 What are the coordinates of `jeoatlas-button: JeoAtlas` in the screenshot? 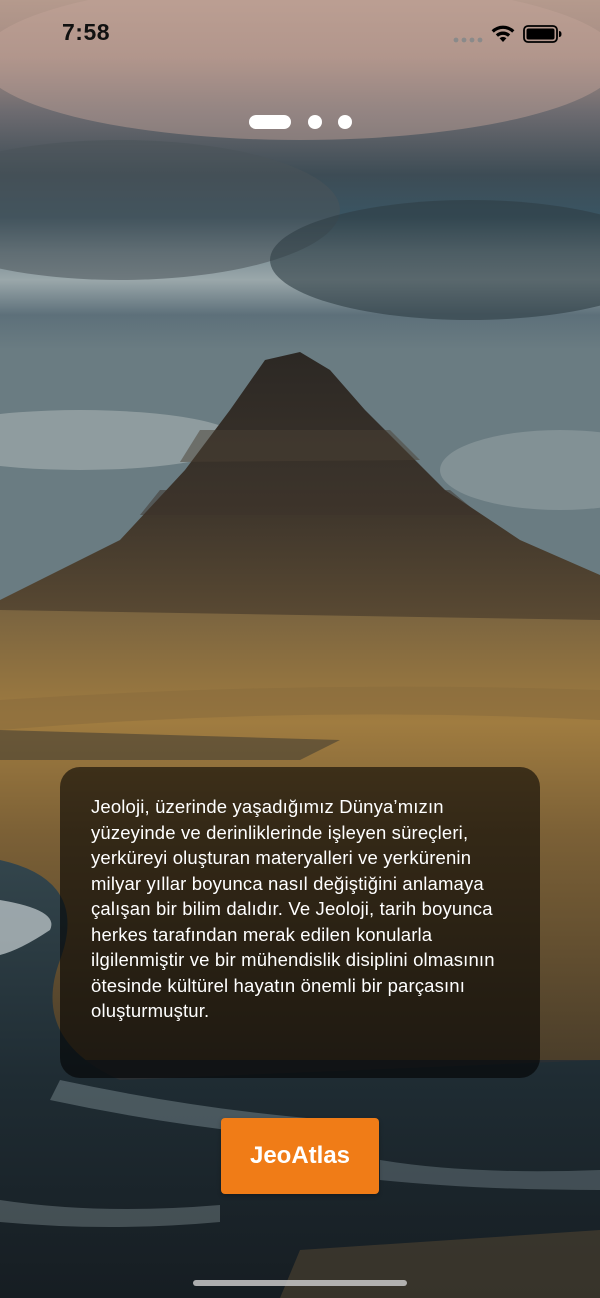 It's located at (300, 1156).